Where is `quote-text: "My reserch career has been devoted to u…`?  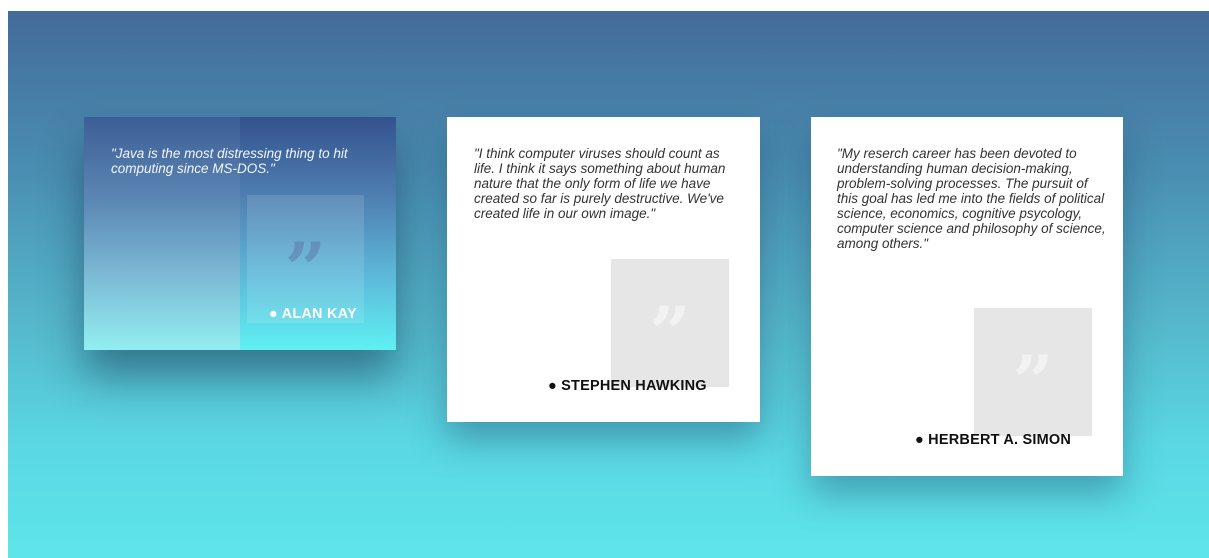 quote-text: "My reserch career has been devoted to u… is located at coordinates (971, 198).